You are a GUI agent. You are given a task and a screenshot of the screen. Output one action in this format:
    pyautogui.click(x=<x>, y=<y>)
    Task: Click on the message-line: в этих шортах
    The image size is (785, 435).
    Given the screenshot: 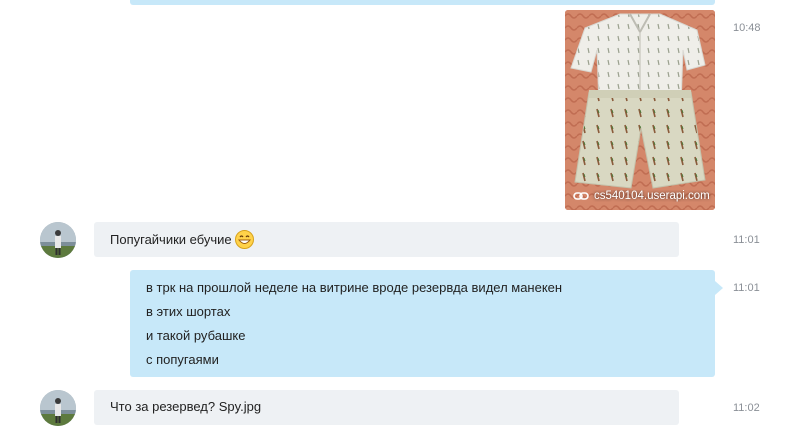 What is the action you would take?
    pyautogui.click(x=188, y=311)
    